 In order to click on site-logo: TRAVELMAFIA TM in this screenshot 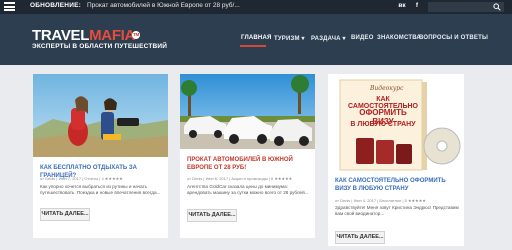, I will do `click(86, 35)`.